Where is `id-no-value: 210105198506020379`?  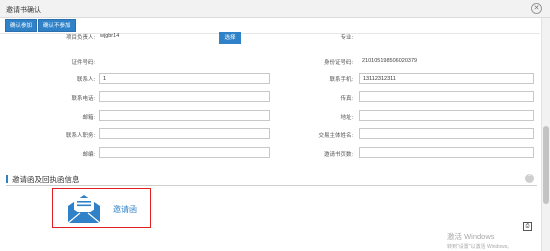
id-no-value: 210105198506020379 is located at coordinates (390, 61).